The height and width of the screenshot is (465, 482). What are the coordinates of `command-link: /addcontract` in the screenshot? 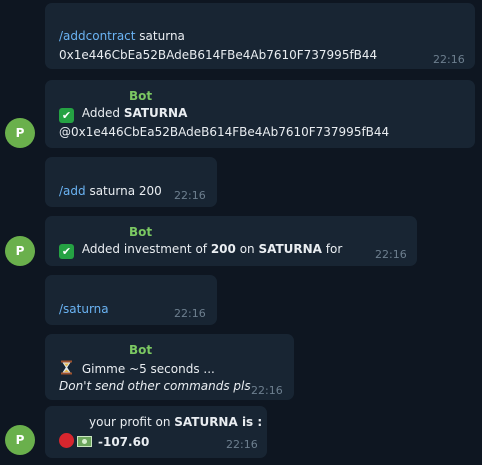 It's located at (97, 36).